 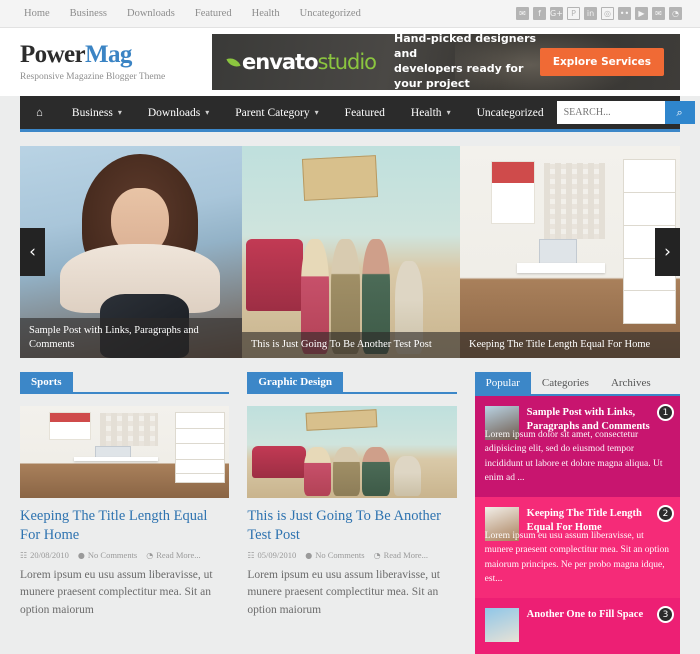 I want to click on site-tagline: Responsive Magazine Blogger Theme, so click(x=93, y=76).